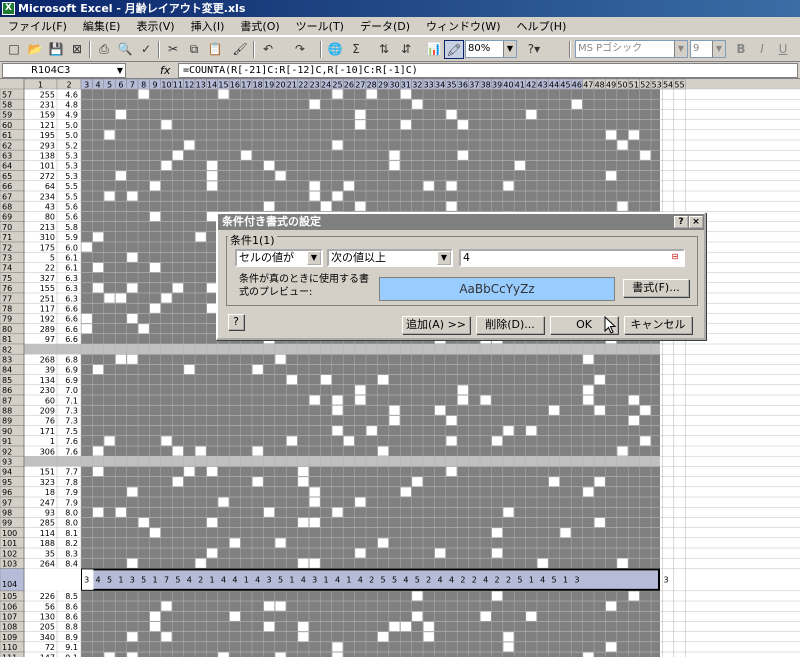 The image size is (800, 657). Describe the element at coordinates (741, 49) in the screenshot. I see `bold-button: B` at that location.